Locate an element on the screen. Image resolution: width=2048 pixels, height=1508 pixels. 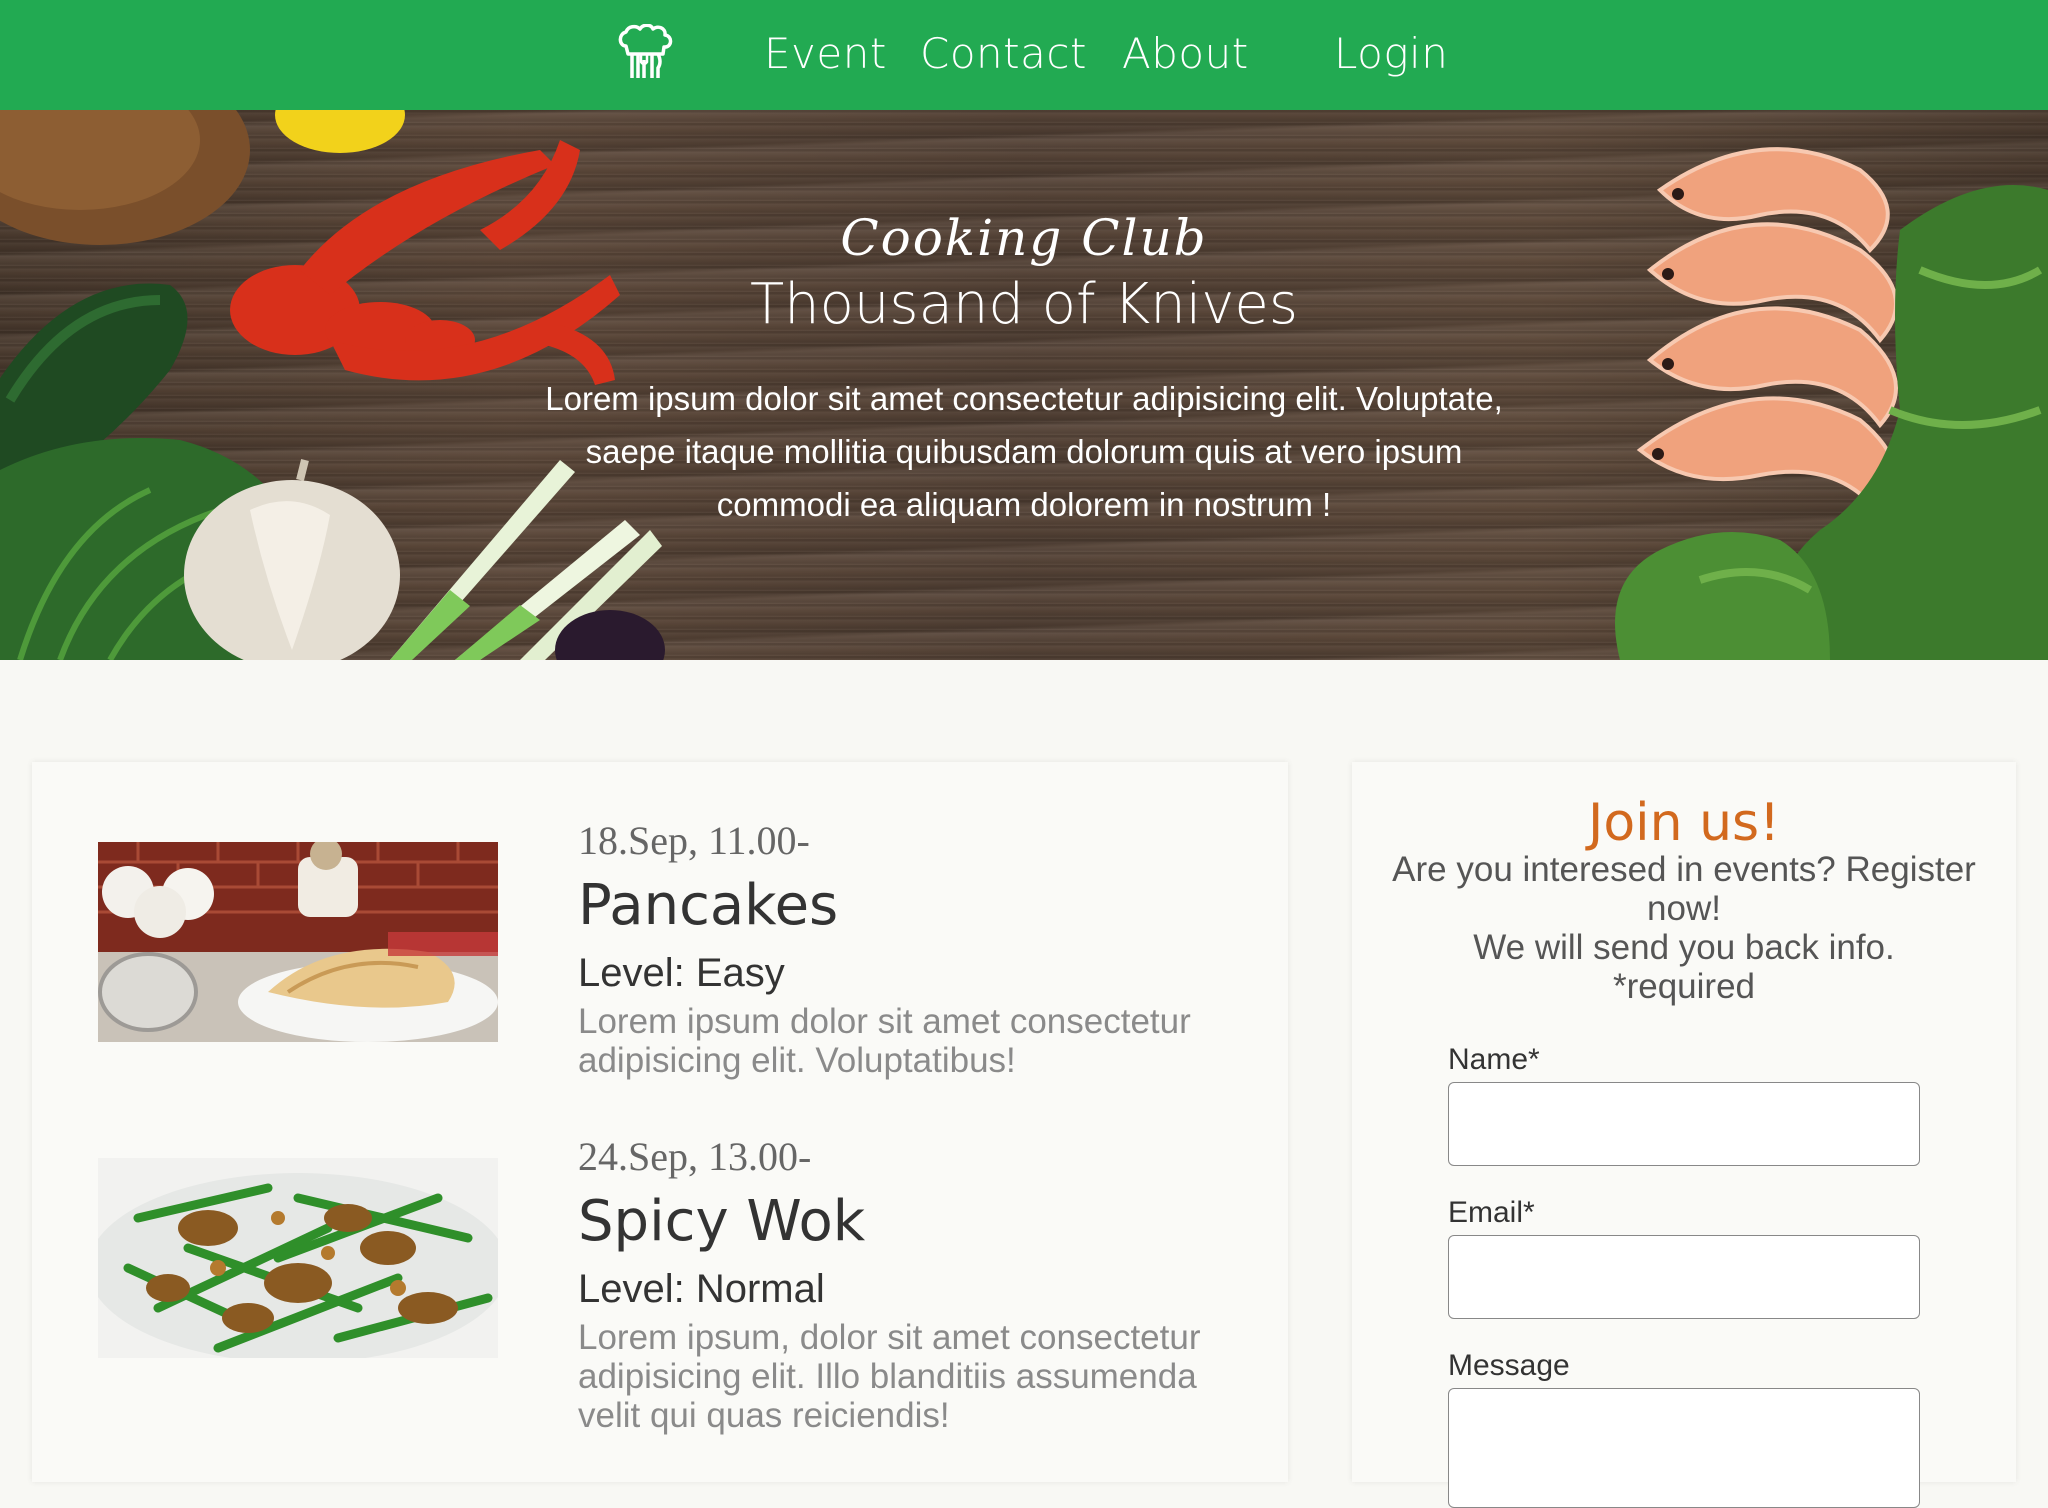
spicy-wok-photo is located at coordinates (298, 1258).